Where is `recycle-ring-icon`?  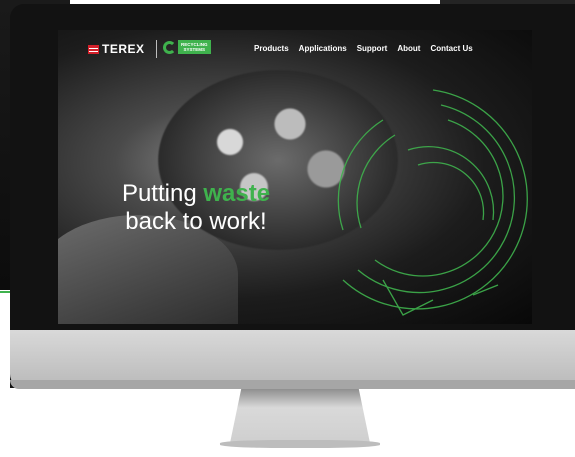 recycle-ring-icon is located at coordinates (169, 47).